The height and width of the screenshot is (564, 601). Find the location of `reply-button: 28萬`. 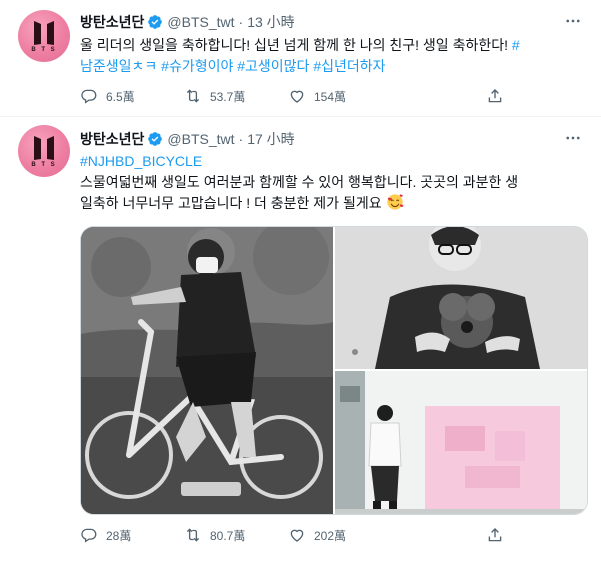

reply-button: 28萬 is located at coordinates (105, 535).